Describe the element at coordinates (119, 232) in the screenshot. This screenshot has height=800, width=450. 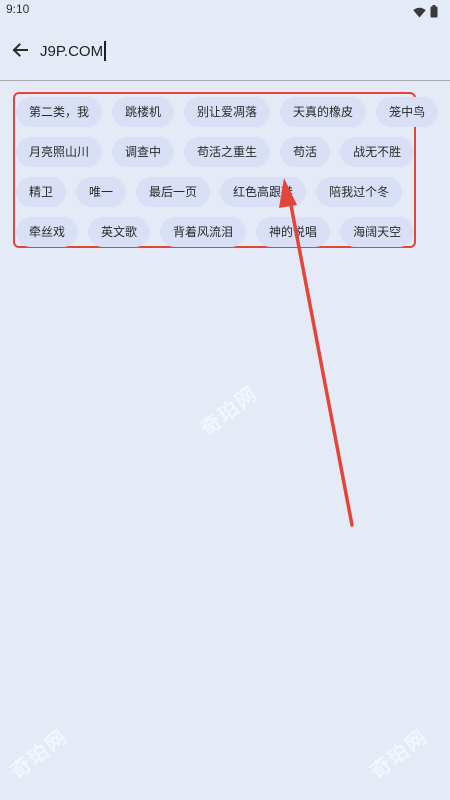
I see `history-chip: 英文歌` at that location.